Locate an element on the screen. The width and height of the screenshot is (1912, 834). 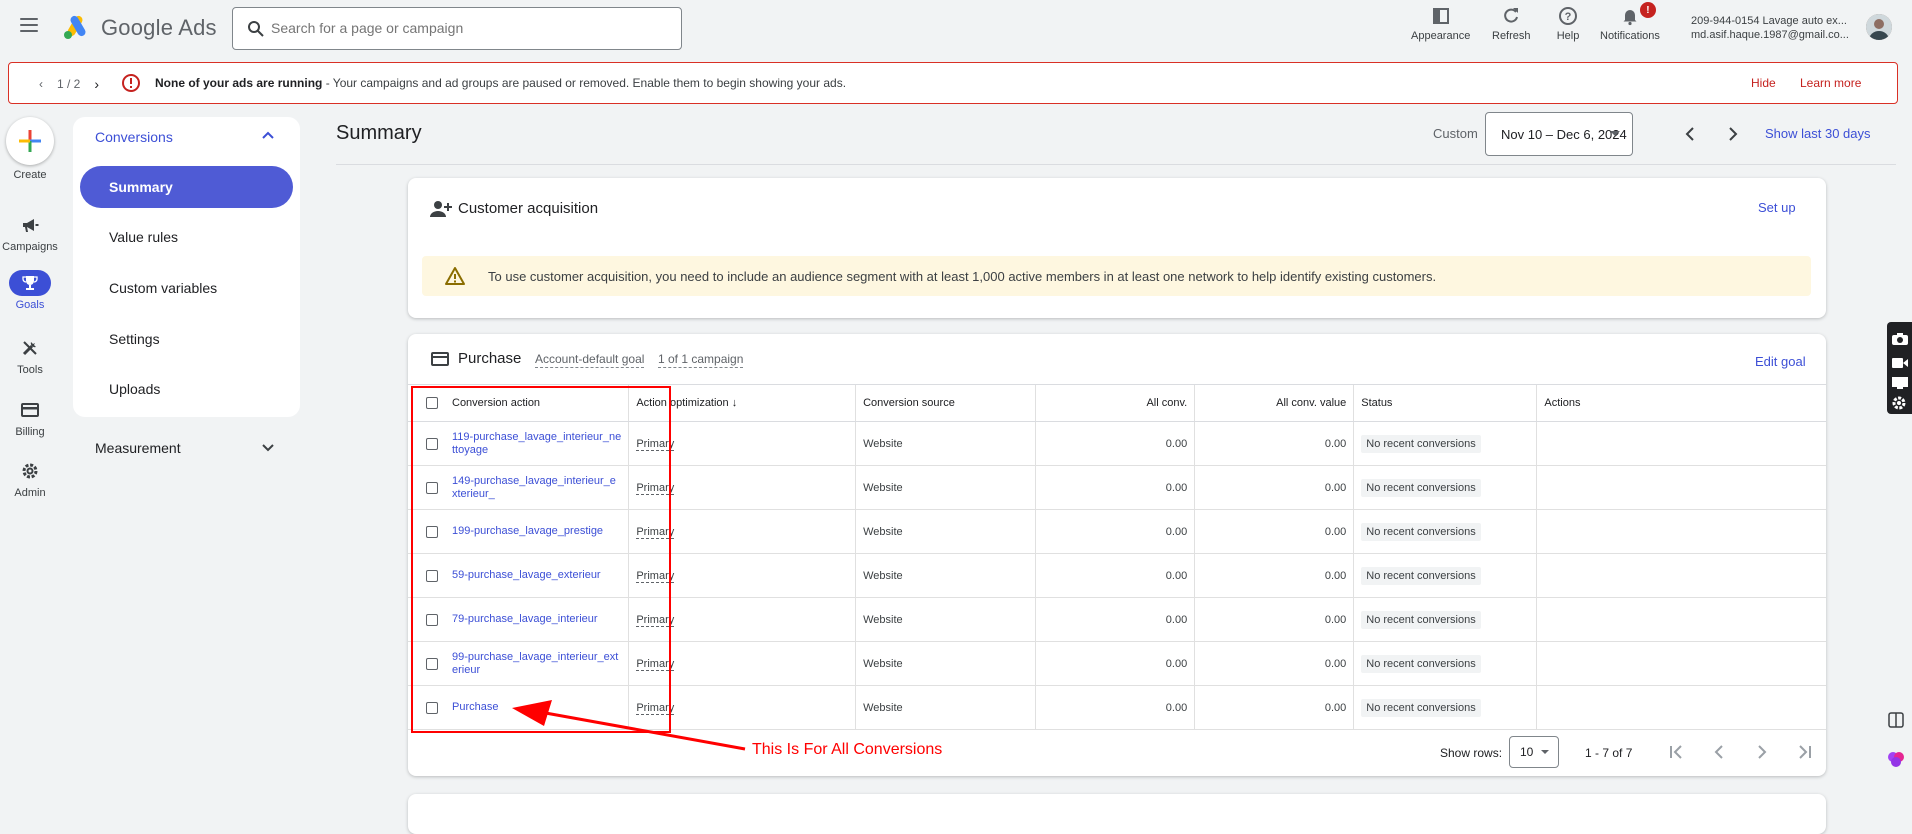
col-actions: Actions is located at coordinates (1681, 403).